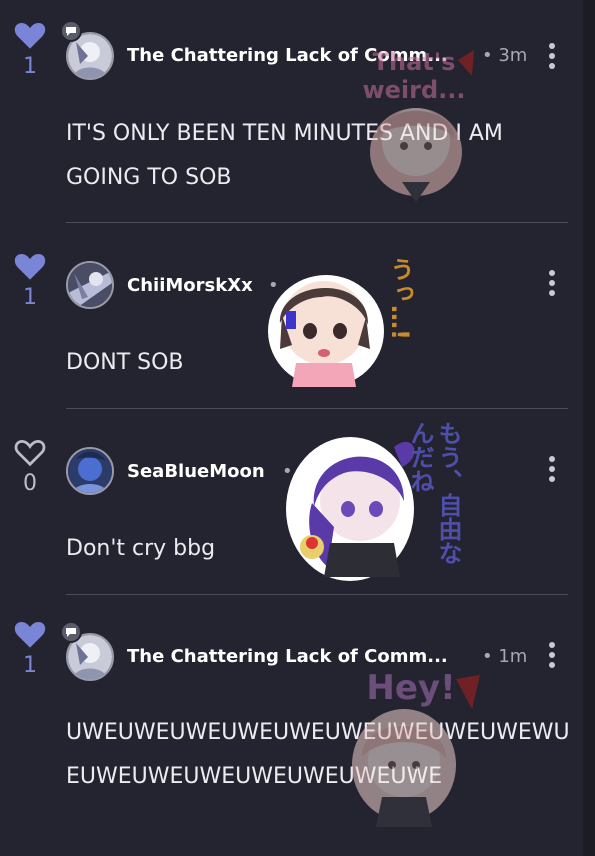  Describe the element at coordinates (207, 471) in the screenshot. I see `username: SeaBlueMoon` at that location.